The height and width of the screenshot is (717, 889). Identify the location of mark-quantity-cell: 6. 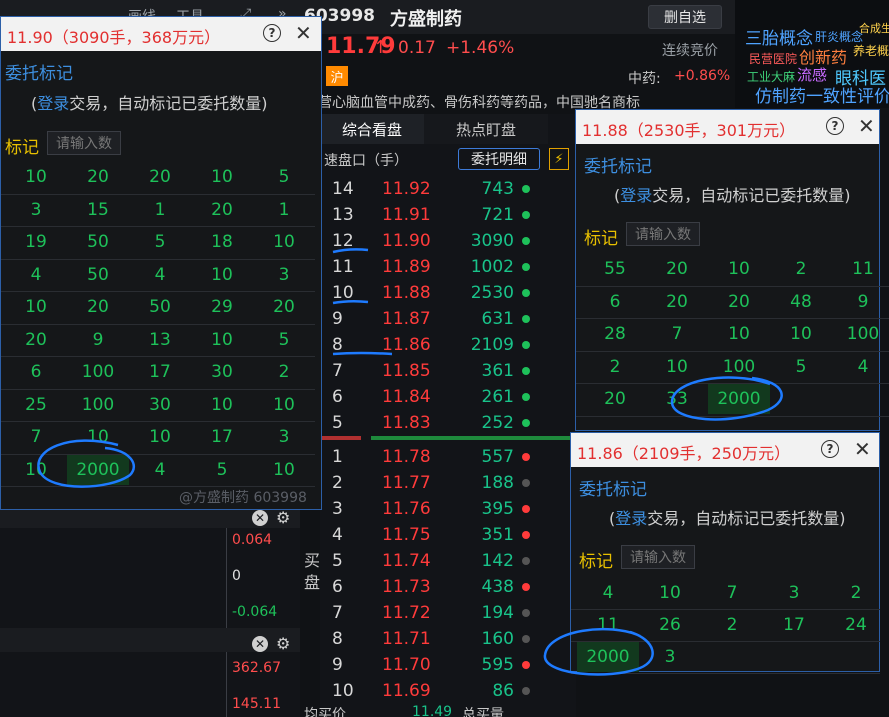
(615, 302).